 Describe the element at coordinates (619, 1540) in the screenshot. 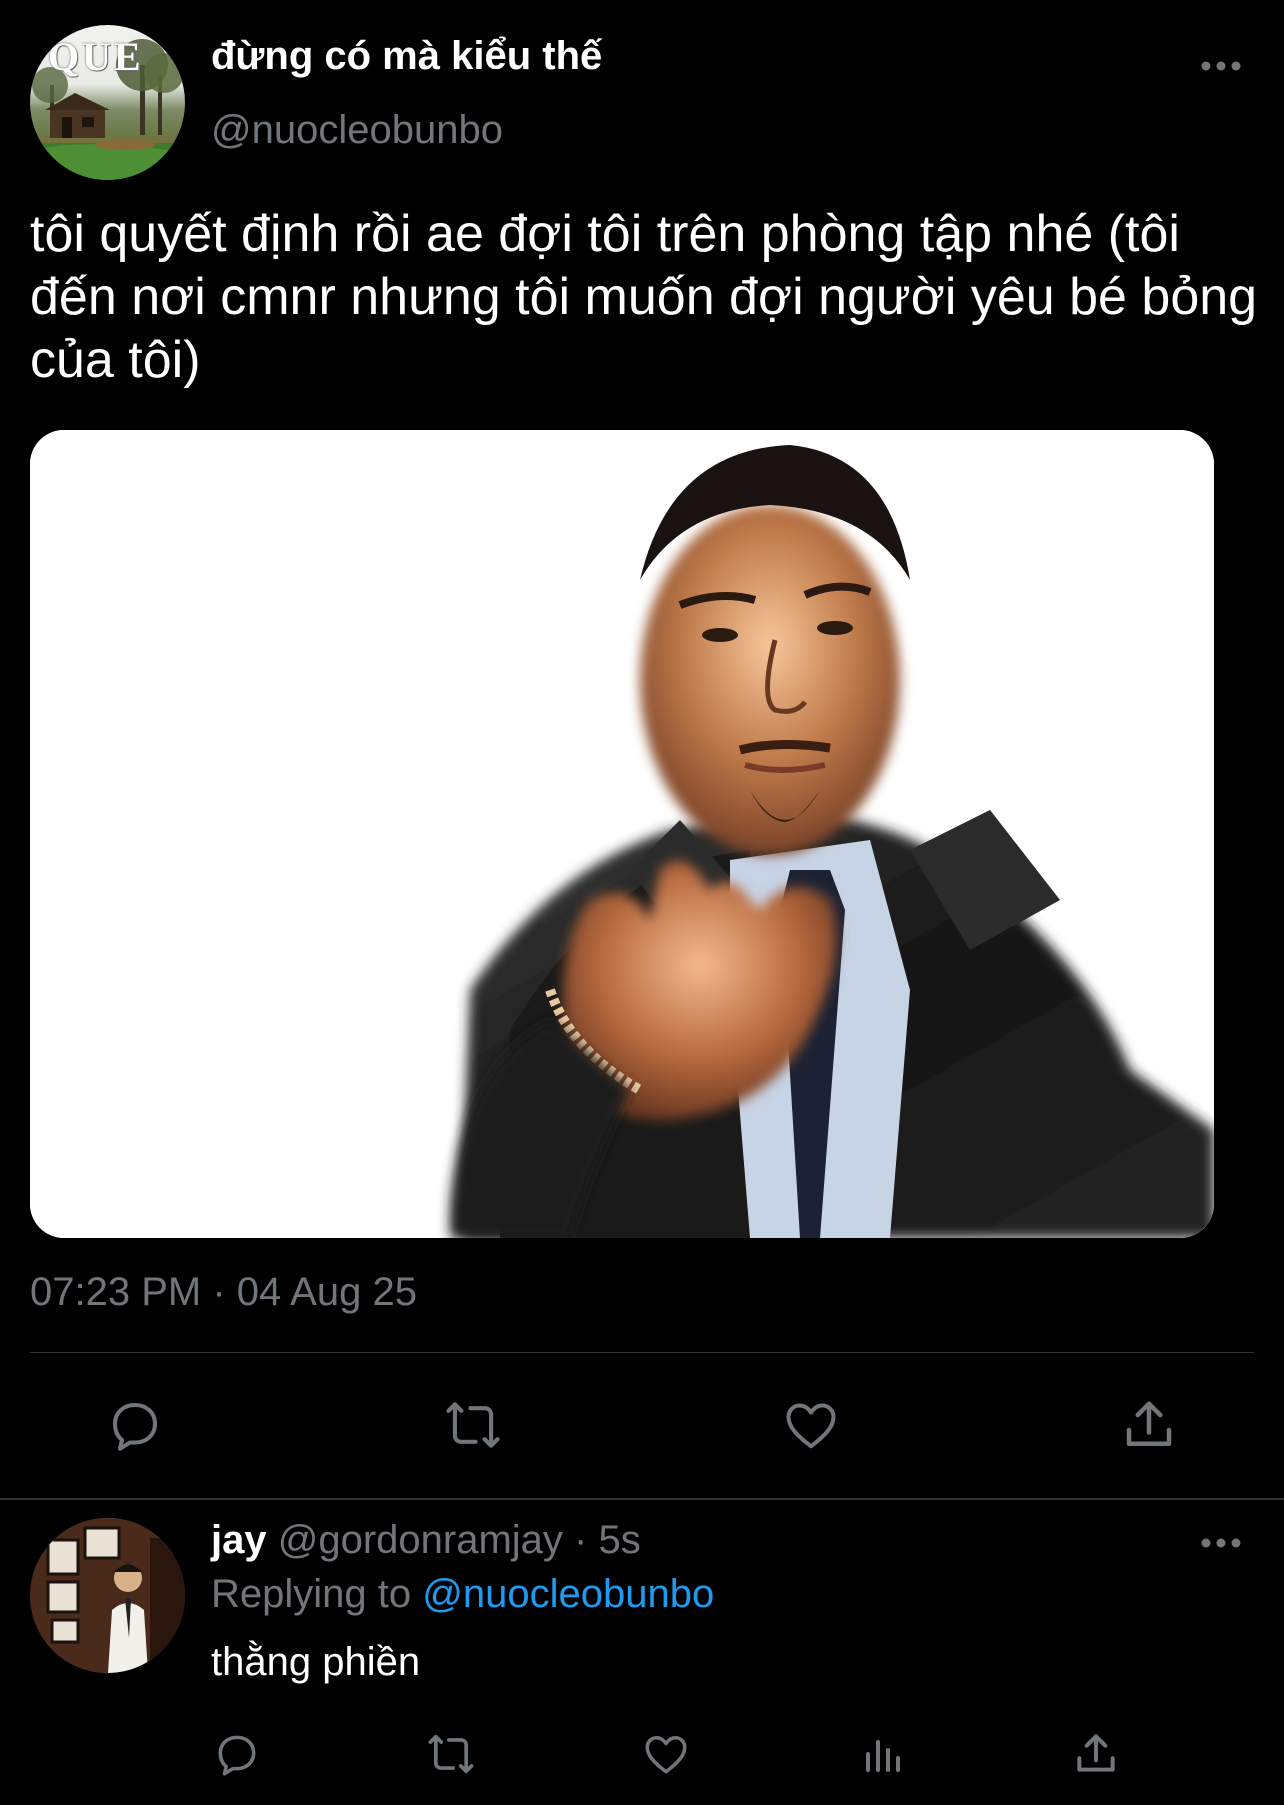

I see `reply-time: 5s` at that location.